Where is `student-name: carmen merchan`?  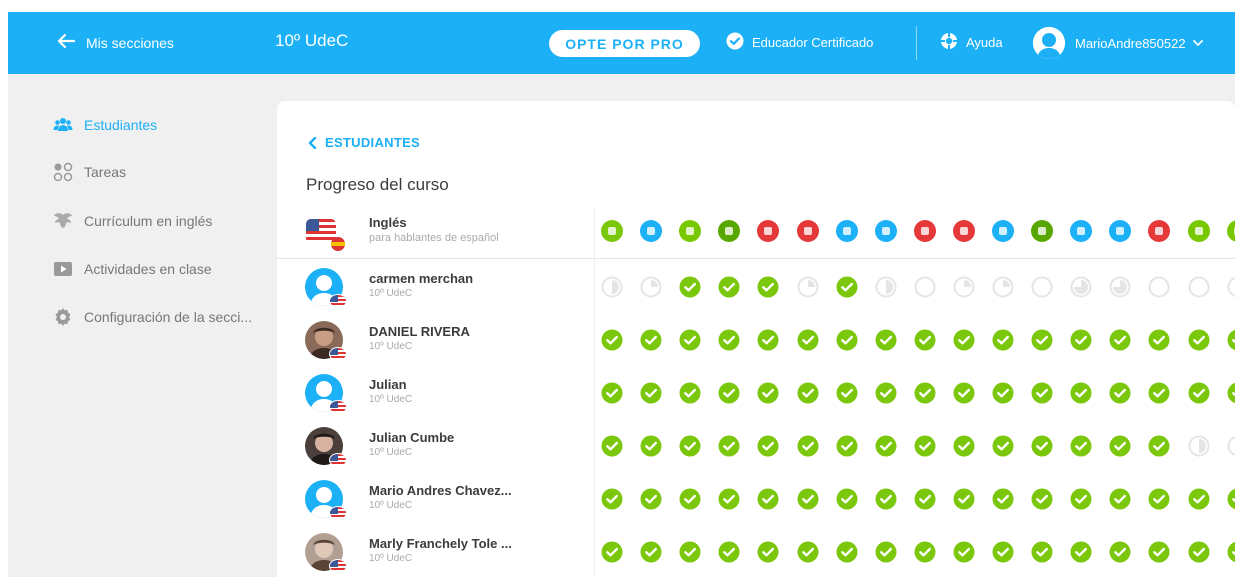 student-name: carmen merchan is located at coordinates (421, 278).